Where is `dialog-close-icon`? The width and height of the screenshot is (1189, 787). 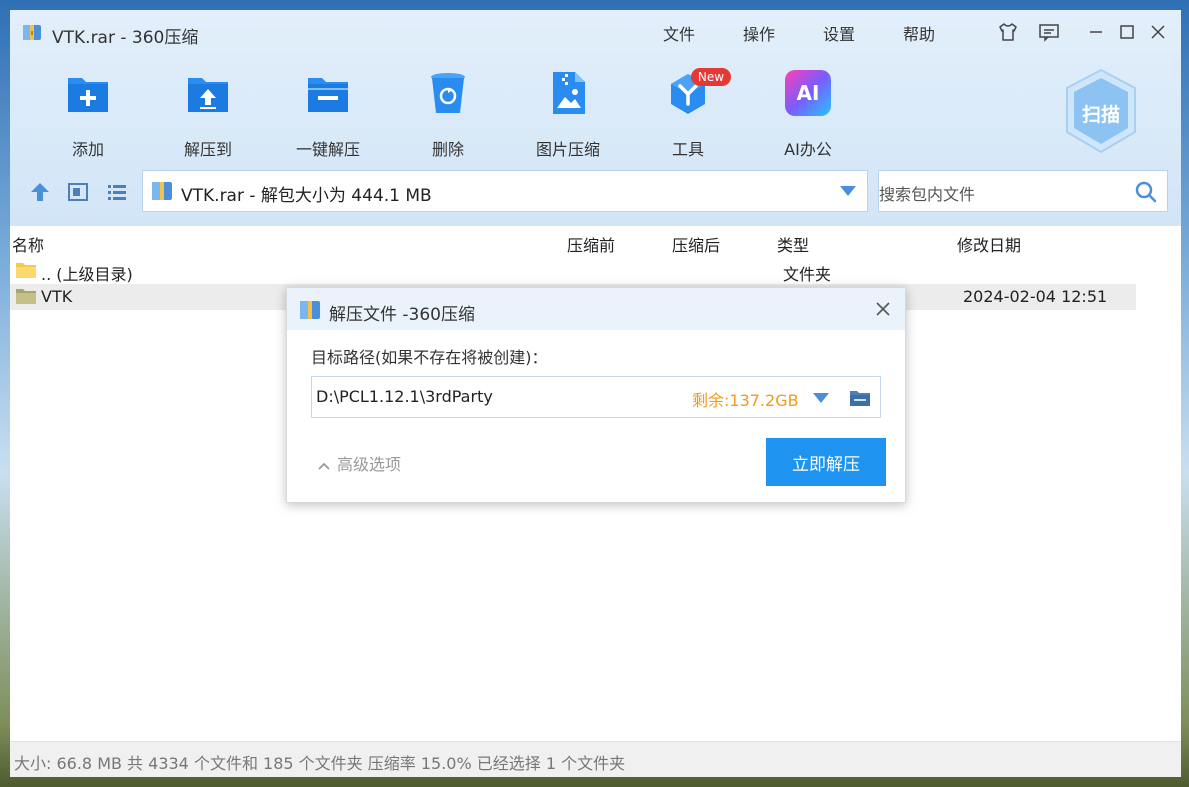 dialog-close-icon is located at coordinates (883, 309).